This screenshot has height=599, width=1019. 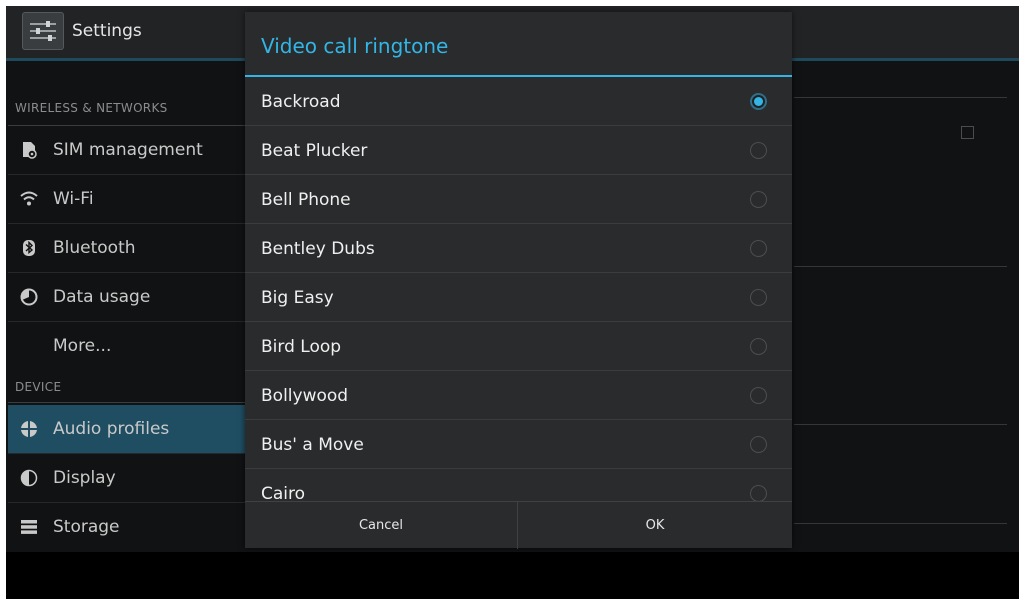 What do you see at coordinates (518, 297) in the screenshot?
I see `ringtone-option: Big Easy` at bounding box center [518, 297].